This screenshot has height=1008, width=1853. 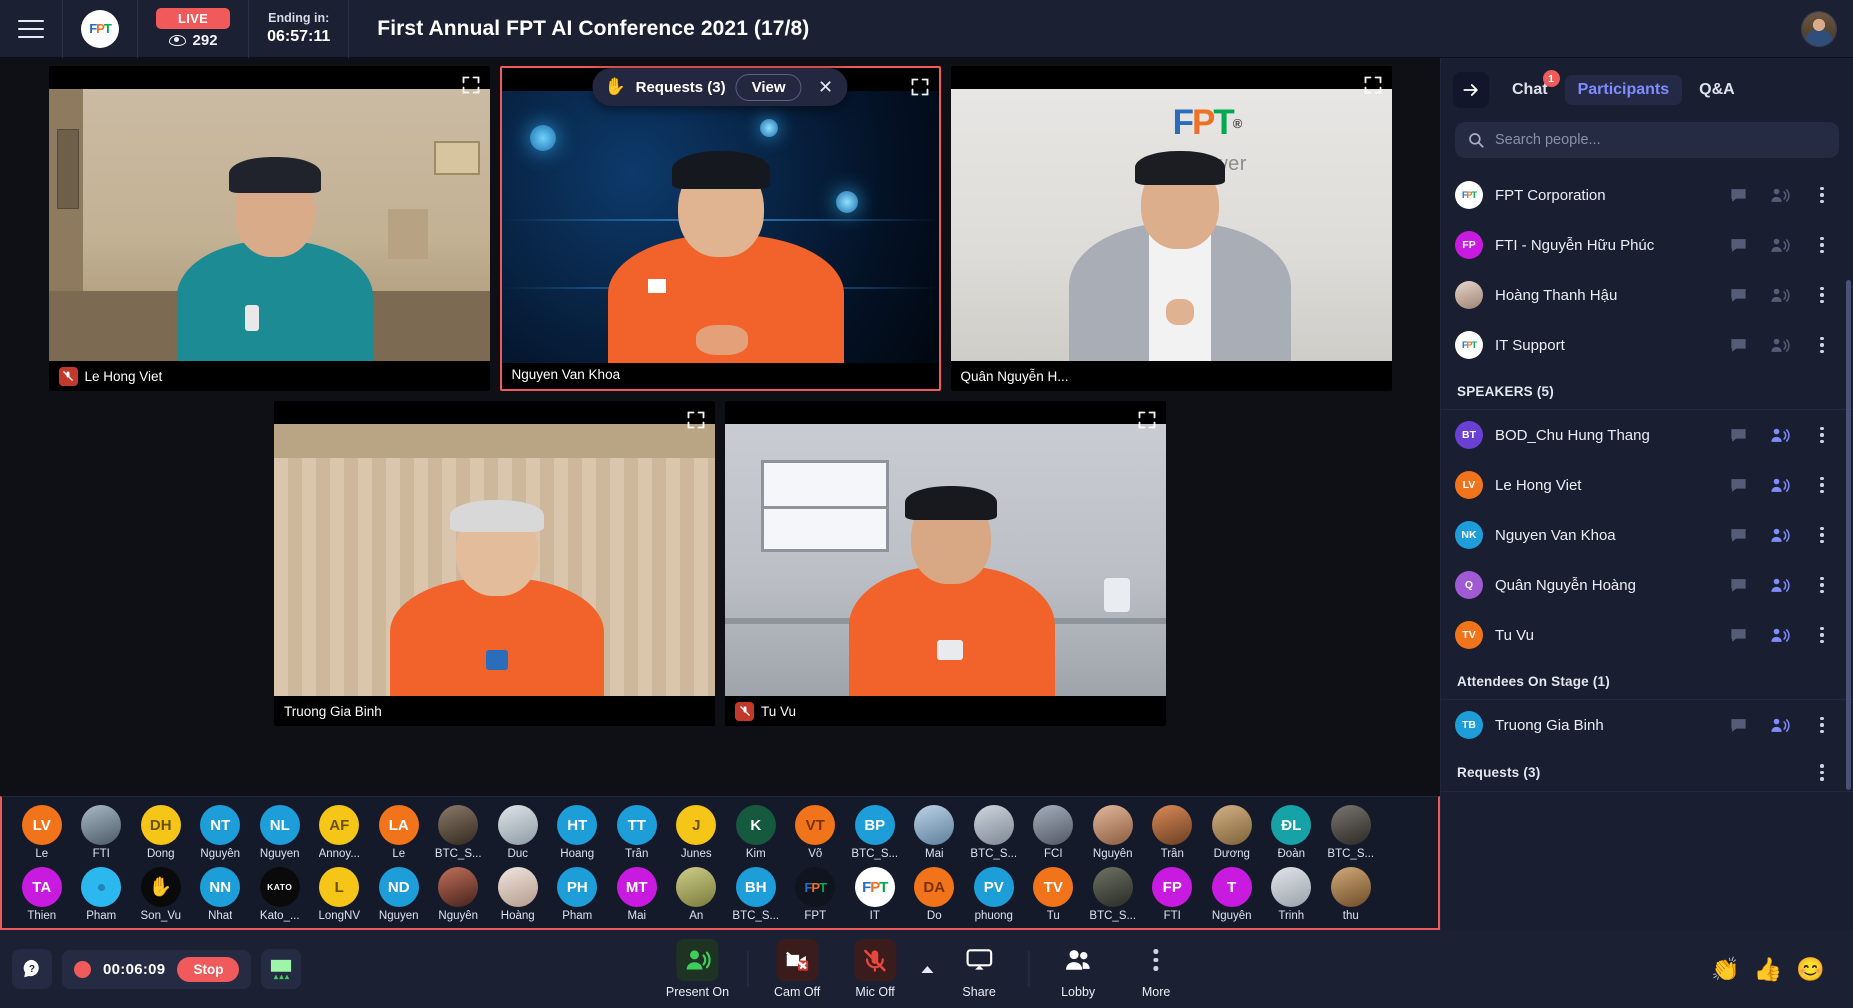 What do you see at coordinates (1292, 894) in the screenshot?
I see `participant-thumbnail: Trinh` at bounding box center [1292, 894].